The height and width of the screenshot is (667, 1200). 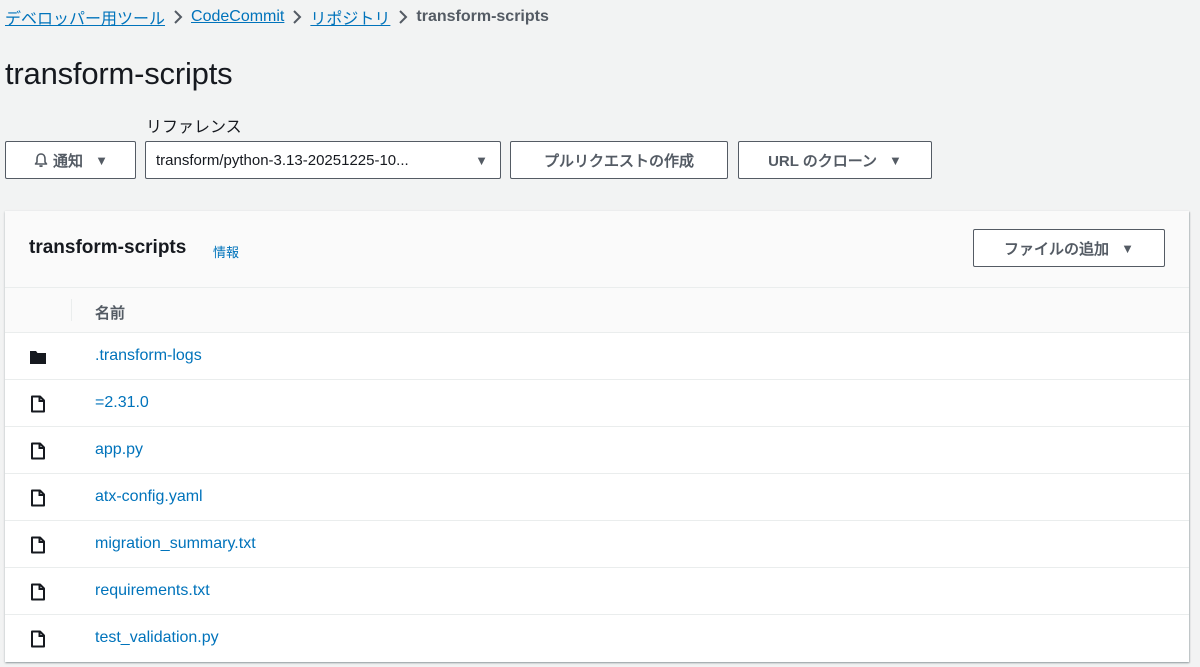 I want to click on breadcrumb-repositories: リポジトリ, so click(x=350, y=17).